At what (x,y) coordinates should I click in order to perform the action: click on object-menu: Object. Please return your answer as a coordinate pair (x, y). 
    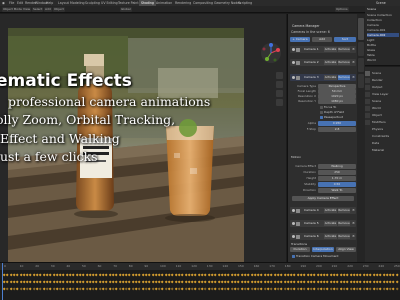
    Looking at the image, I should click on (59, 9).